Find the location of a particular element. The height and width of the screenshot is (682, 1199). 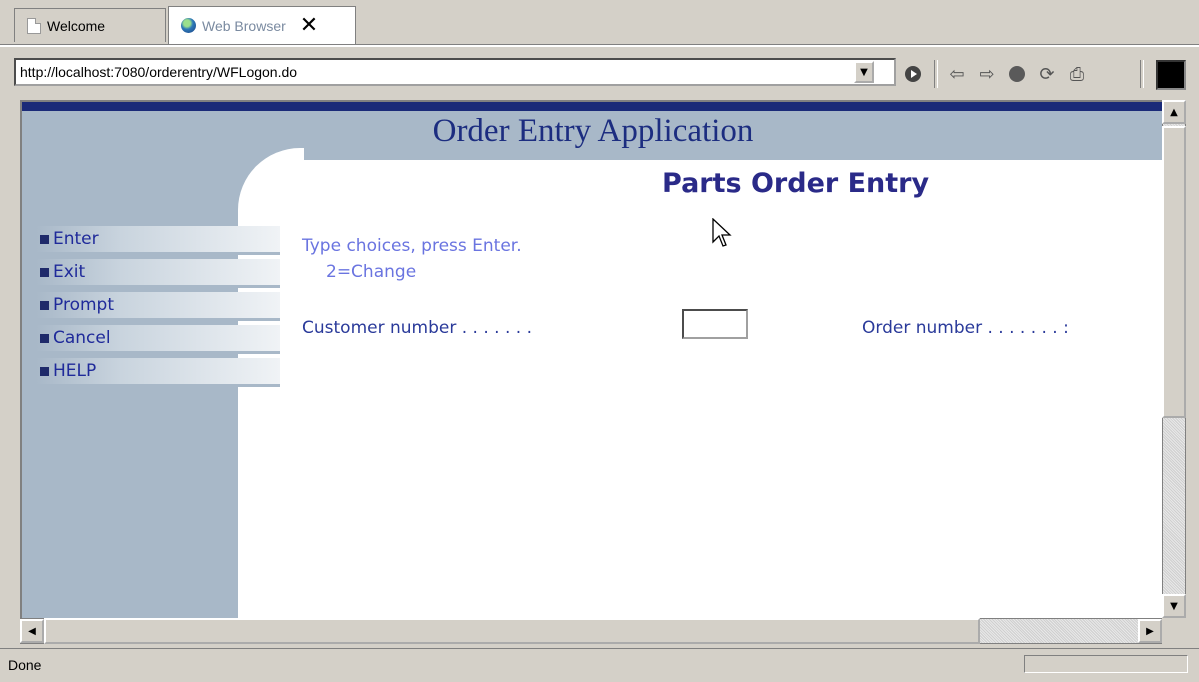

instruction-option: 2=Change is located at coordinates (371, 272).